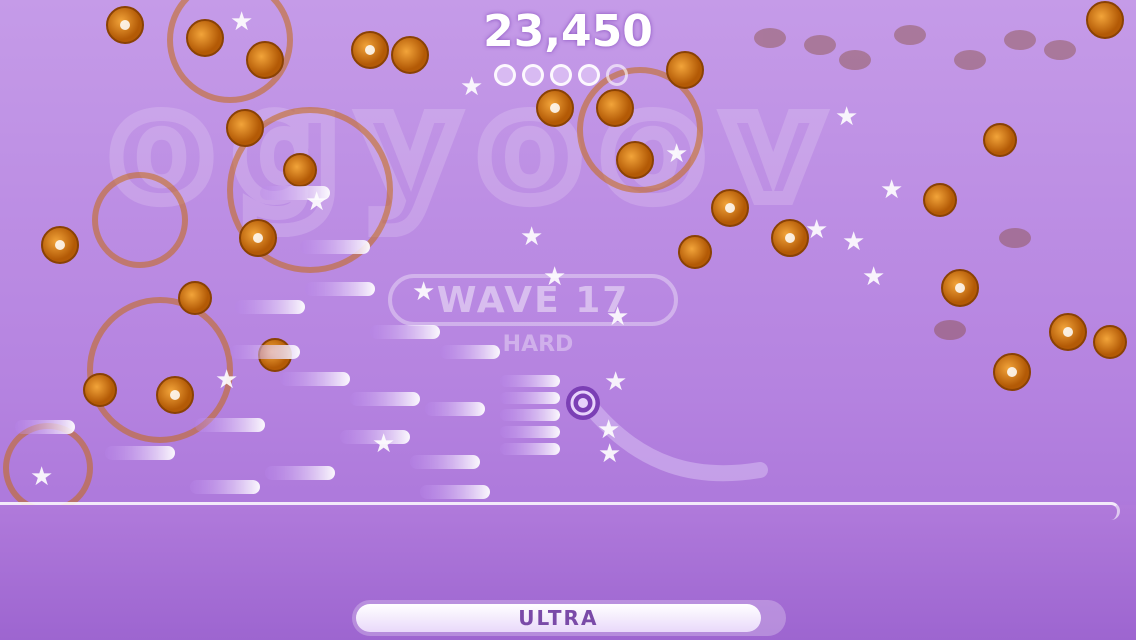 Image resolution: width=1136 pixels, height=640 pixels. Describe the element at coordinates (583, 403) in the screenshot. I see `player-ship` at that location.